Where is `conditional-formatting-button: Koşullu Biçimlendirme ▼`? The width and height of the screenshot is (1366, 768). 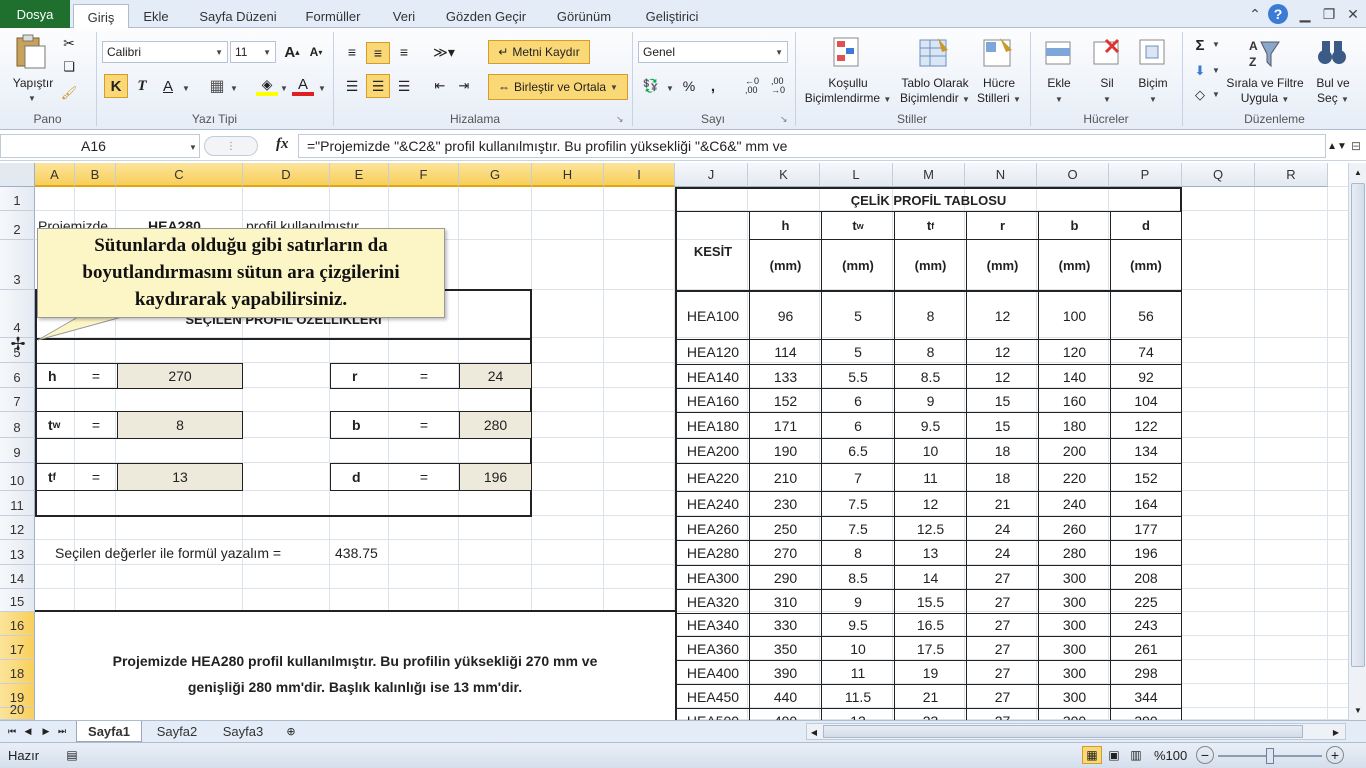 conditional-formatting-button: Koşullu Biçimlendirme ▼ is located at coordinates (848, 91).